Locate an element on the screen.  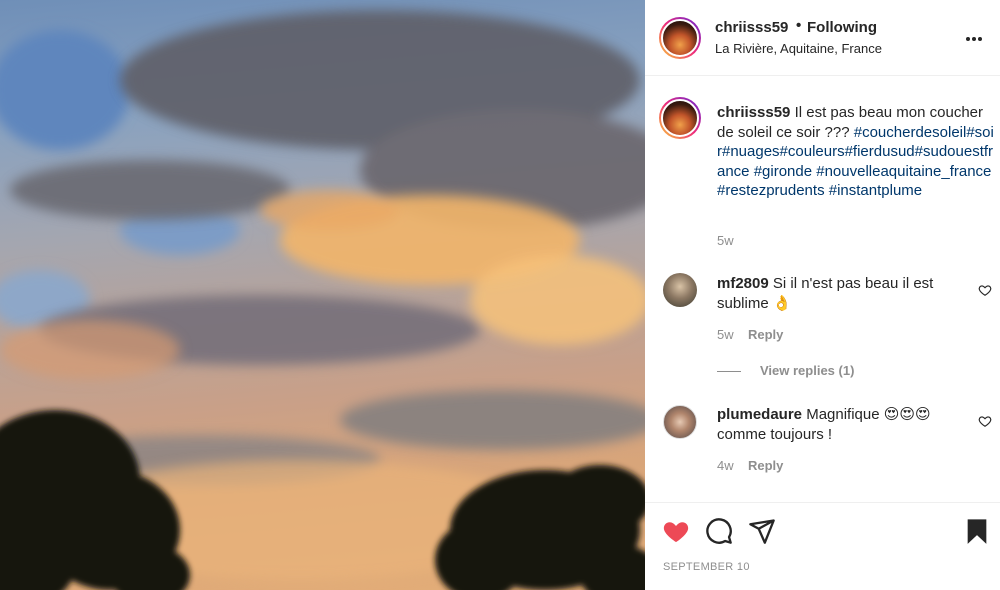
heart-icon is located at coordinates (676, 531).